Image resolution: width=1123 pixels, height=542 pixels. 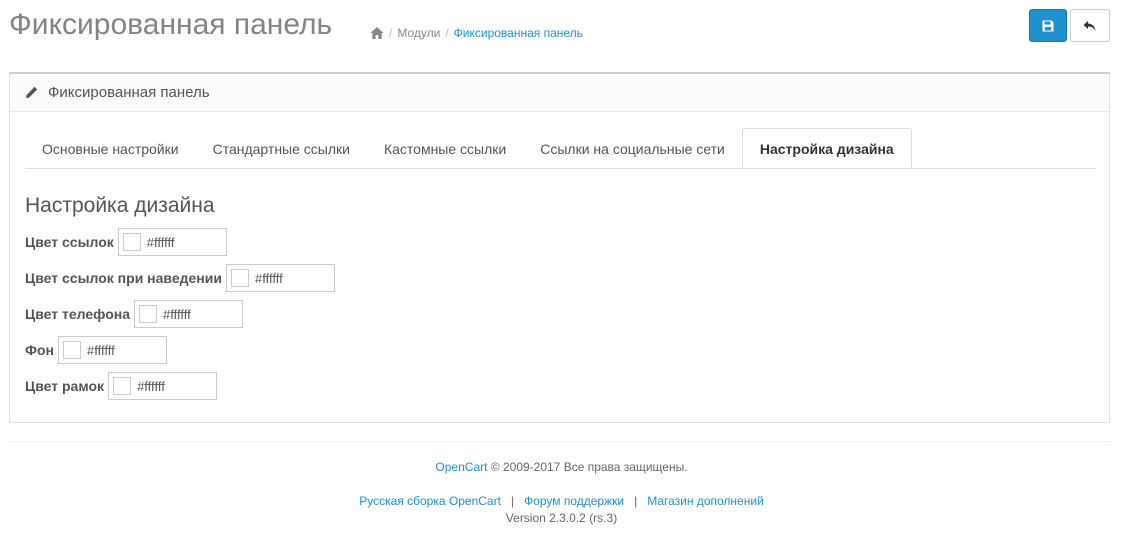 What do you see at coordinates (559, 441) in the screenshot?
I see `footer-divider` at bounding box center [559, 441].